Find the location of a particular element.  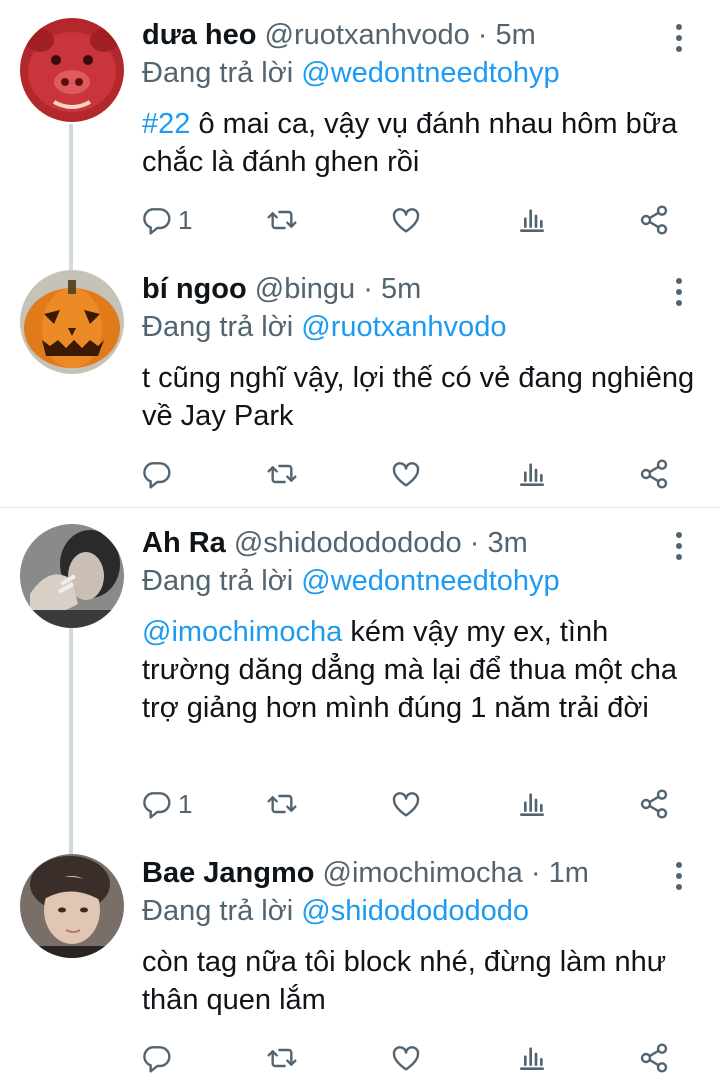

hashtag-link: #22 is located at coordinates (166, 124).